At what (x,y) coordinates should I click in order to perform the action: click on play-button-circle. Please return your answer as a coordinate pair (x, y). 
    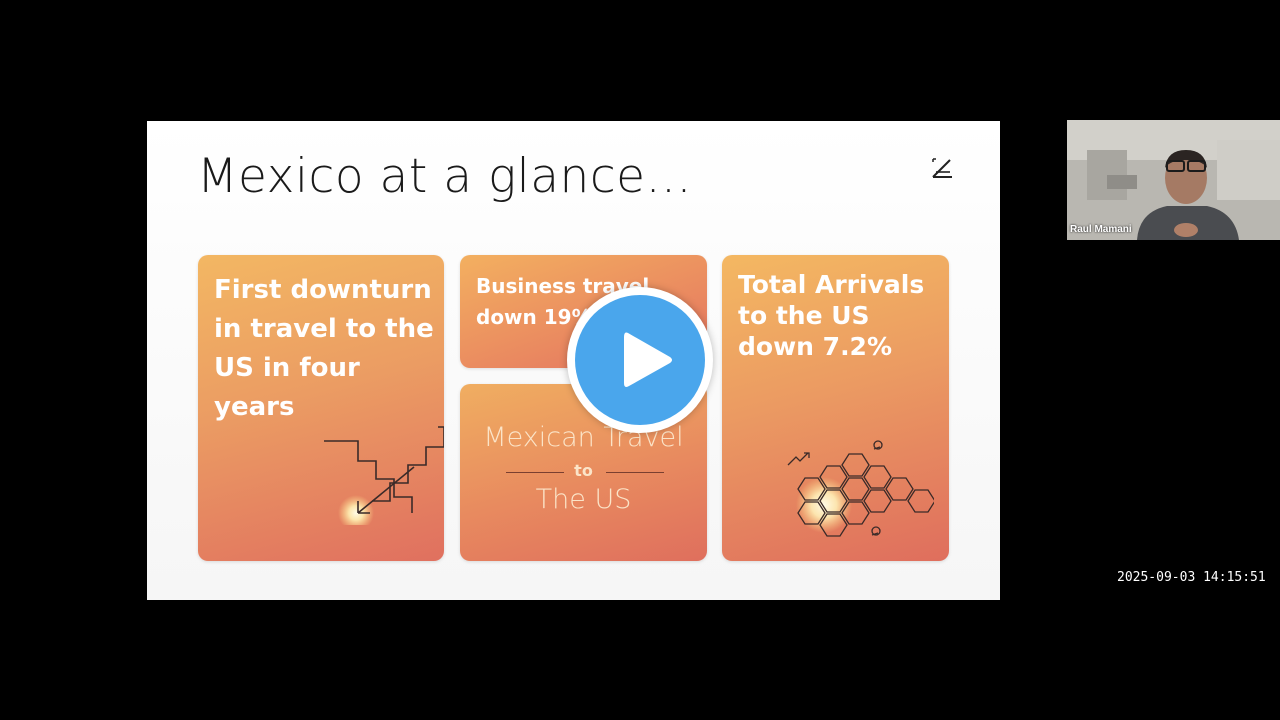
    Looking at the image, I should click on (640, 360).